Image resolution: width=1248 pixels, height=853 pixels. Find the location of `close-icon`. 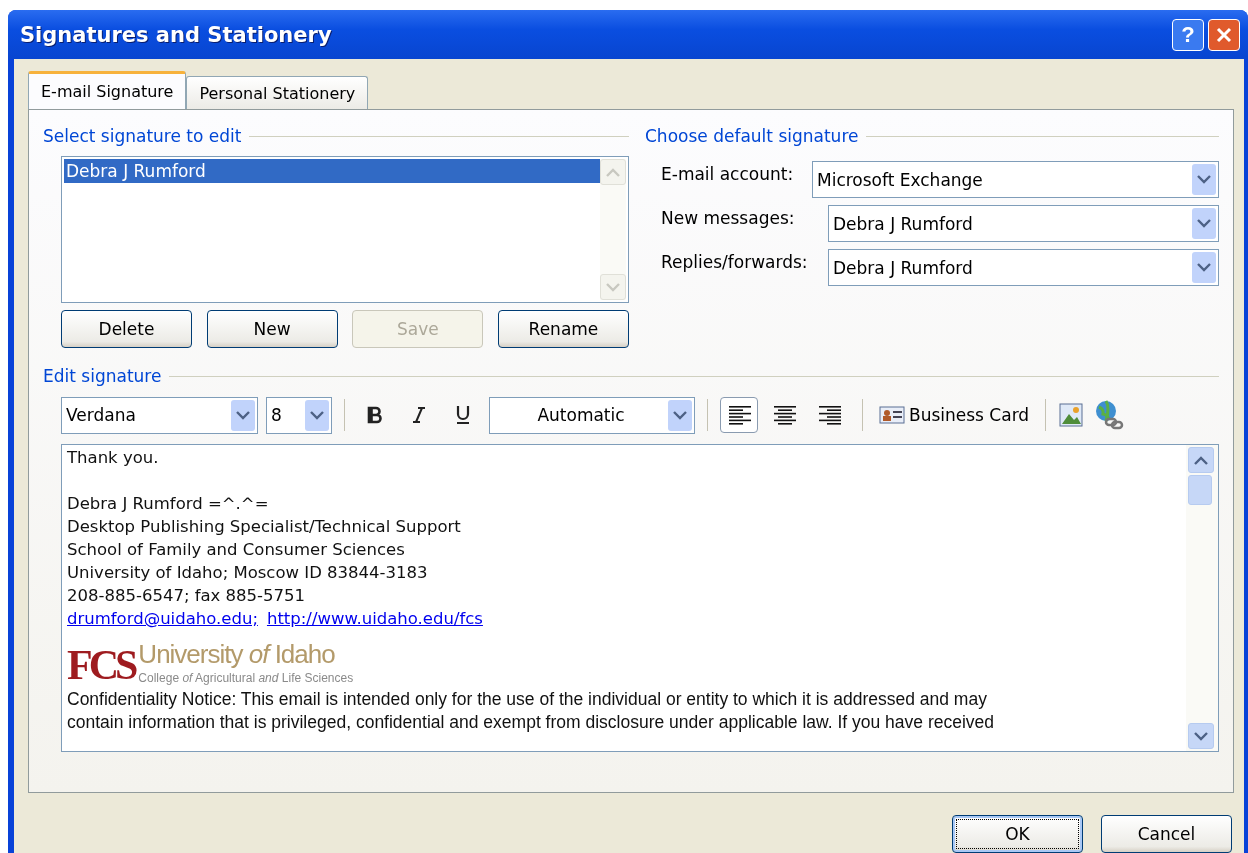

close-icon is located at coordinates (1224, 34).